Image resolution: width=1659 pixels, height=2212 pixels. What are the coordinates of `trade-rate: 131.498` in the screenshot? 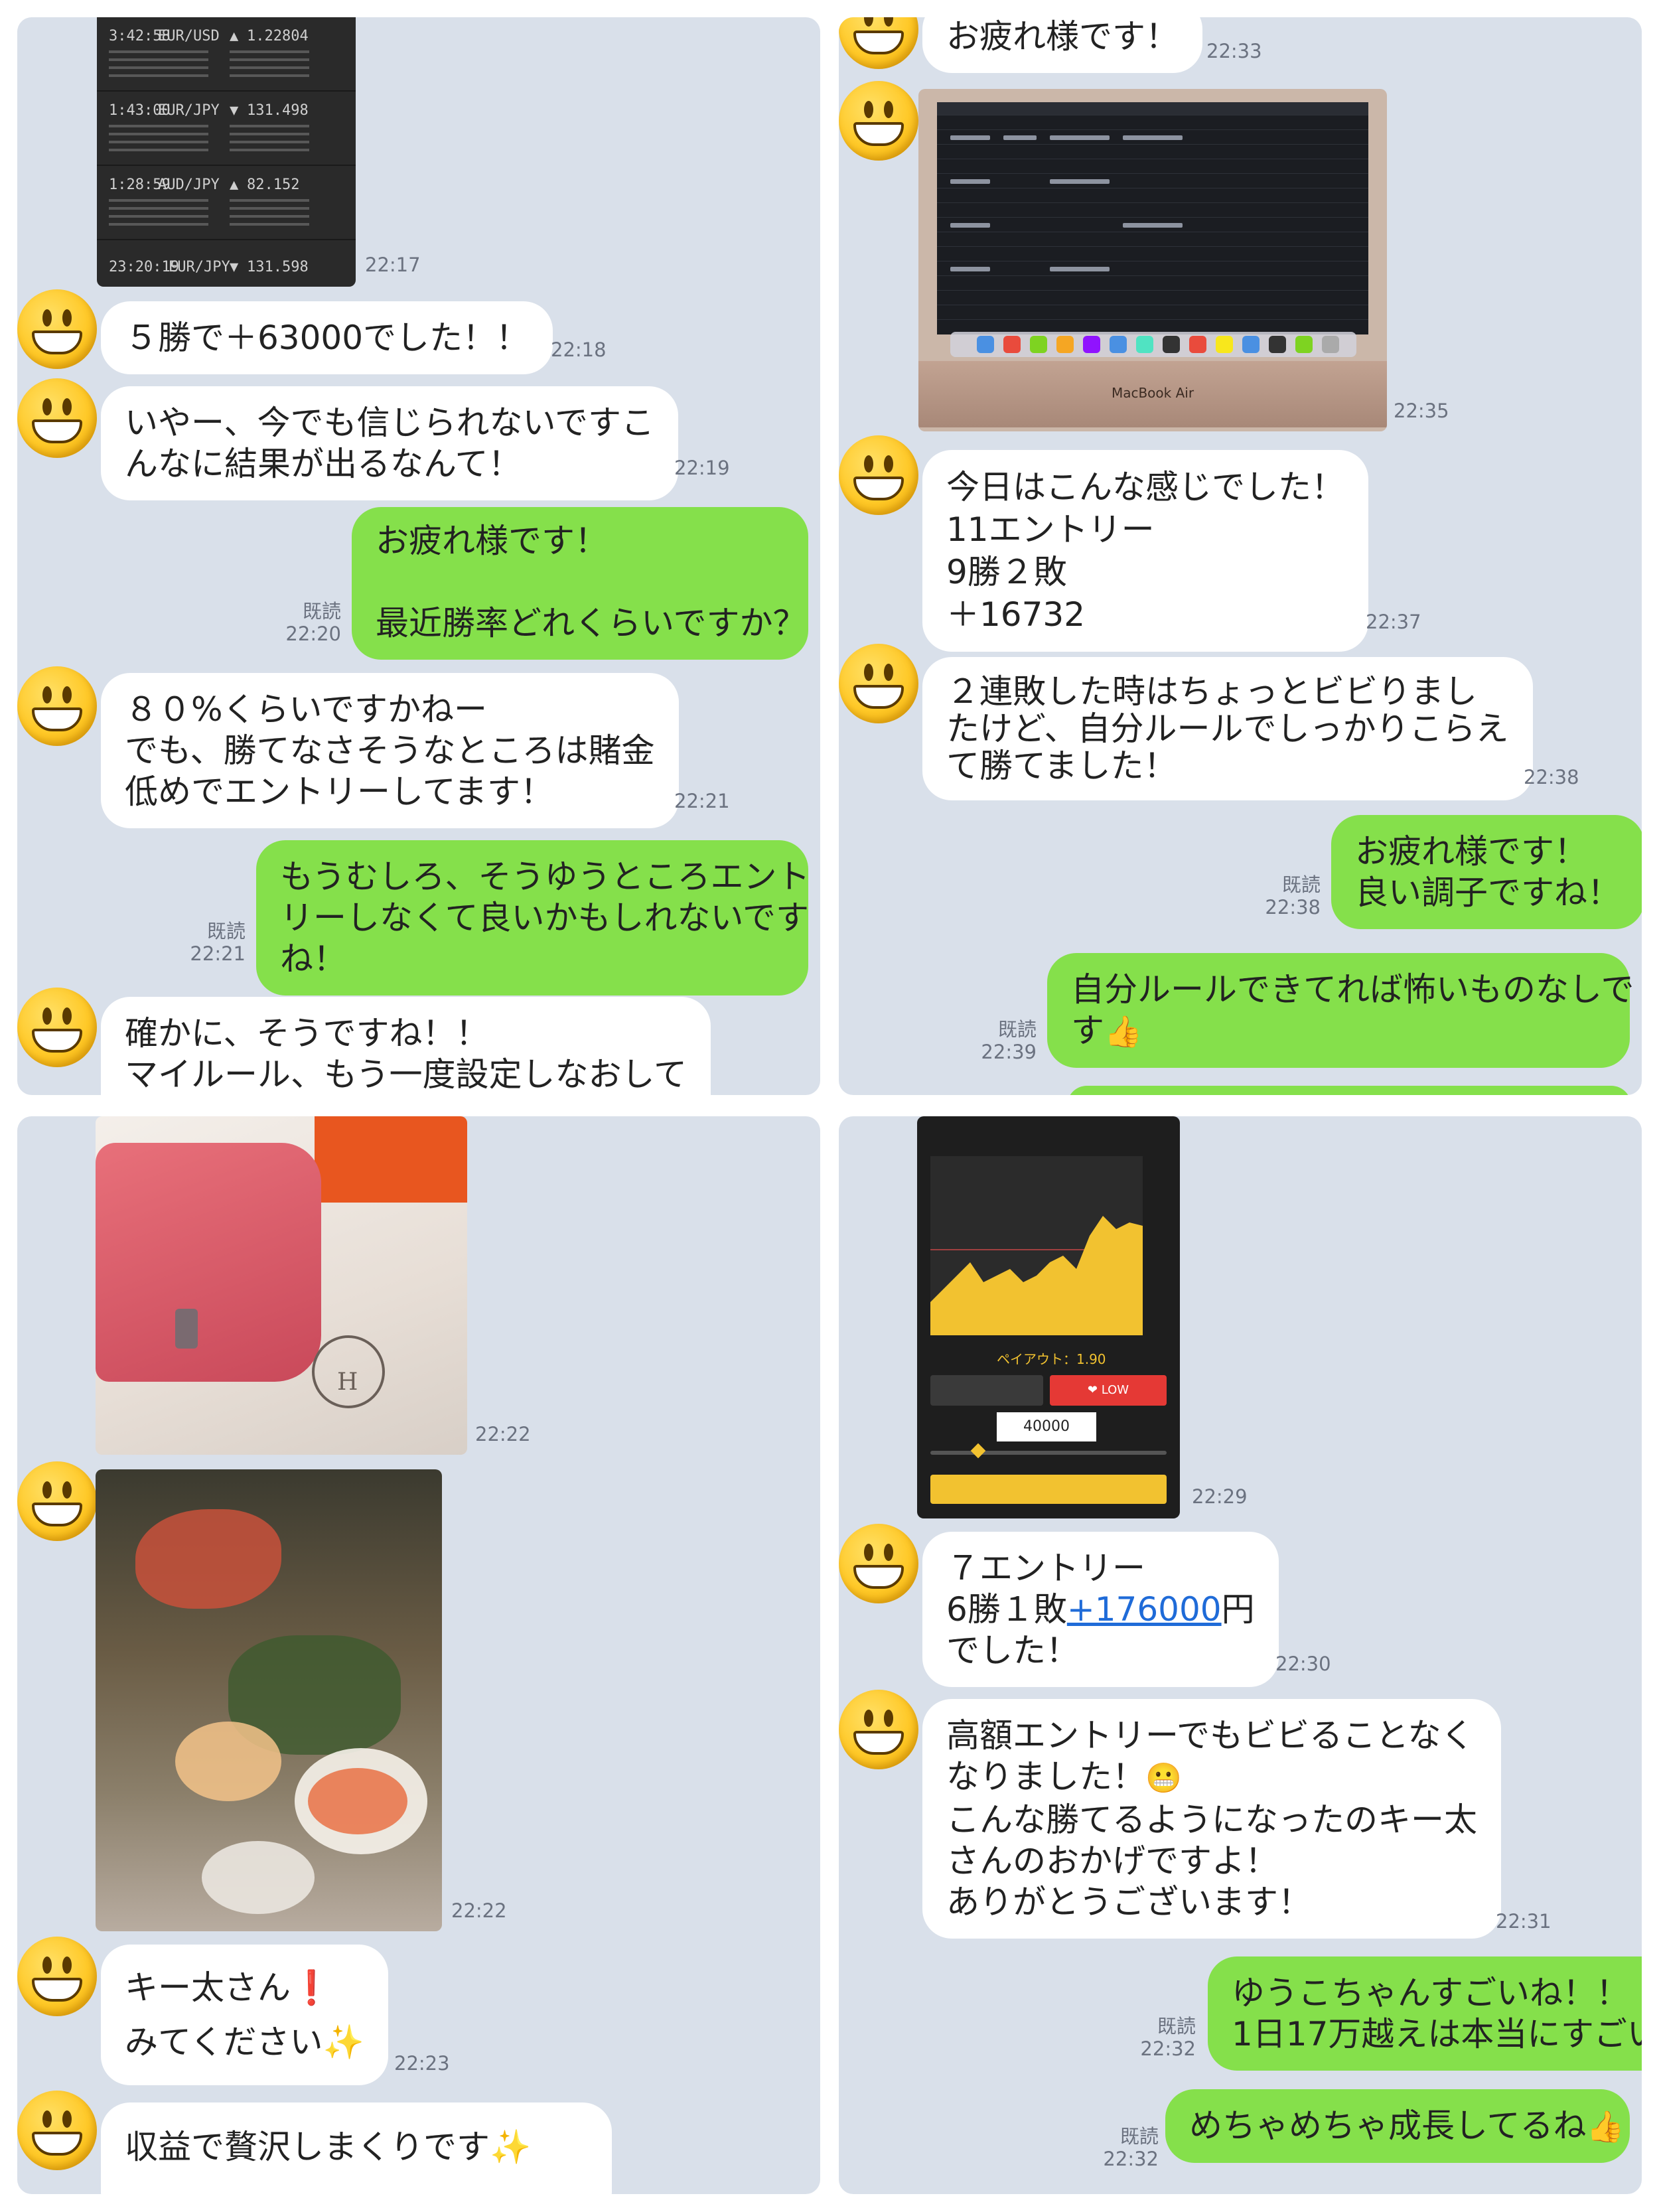 It's located at (278, 110).